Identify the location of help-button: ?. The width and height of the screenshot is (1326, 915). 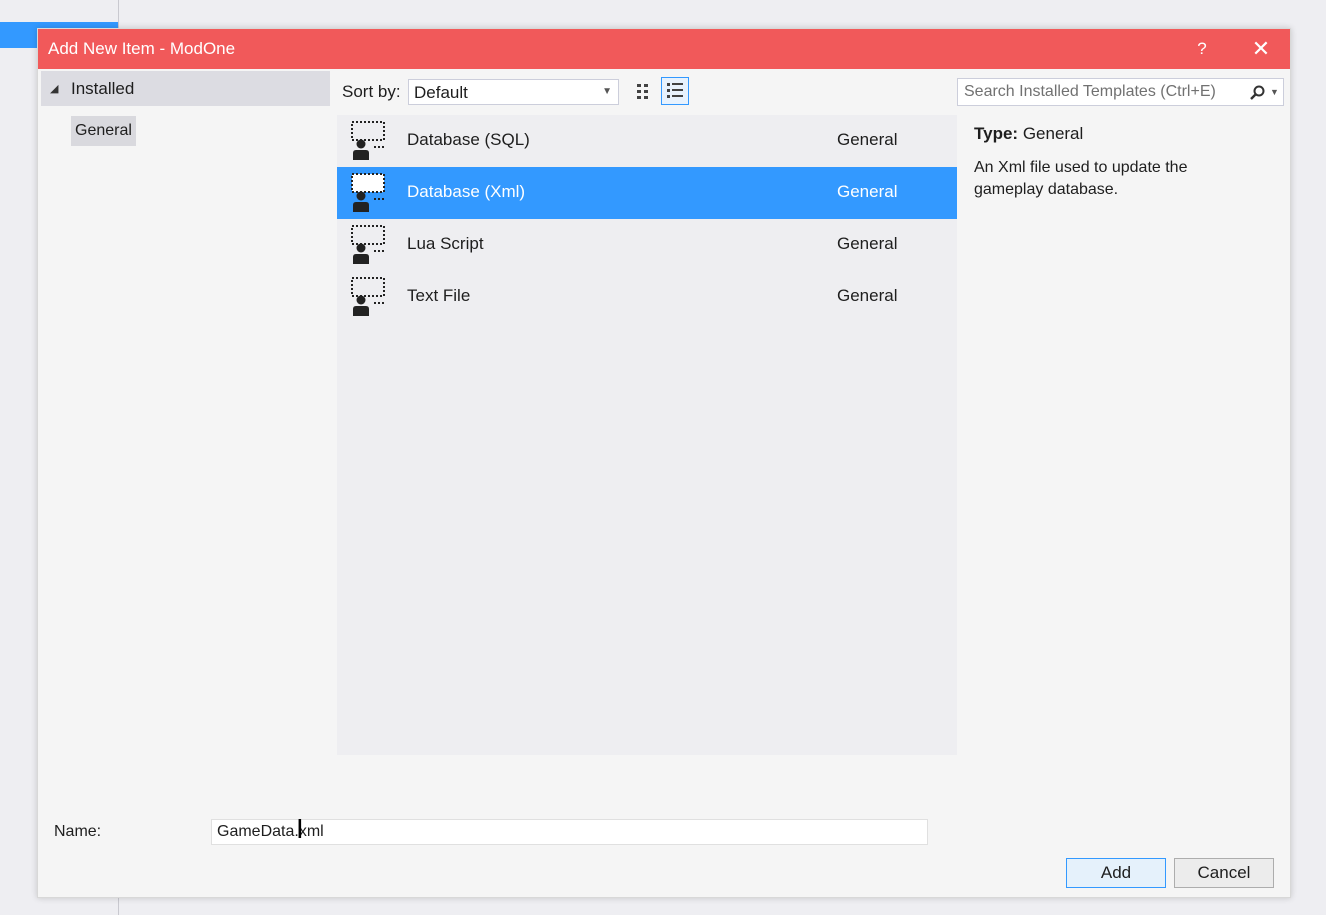
(1202, 49).